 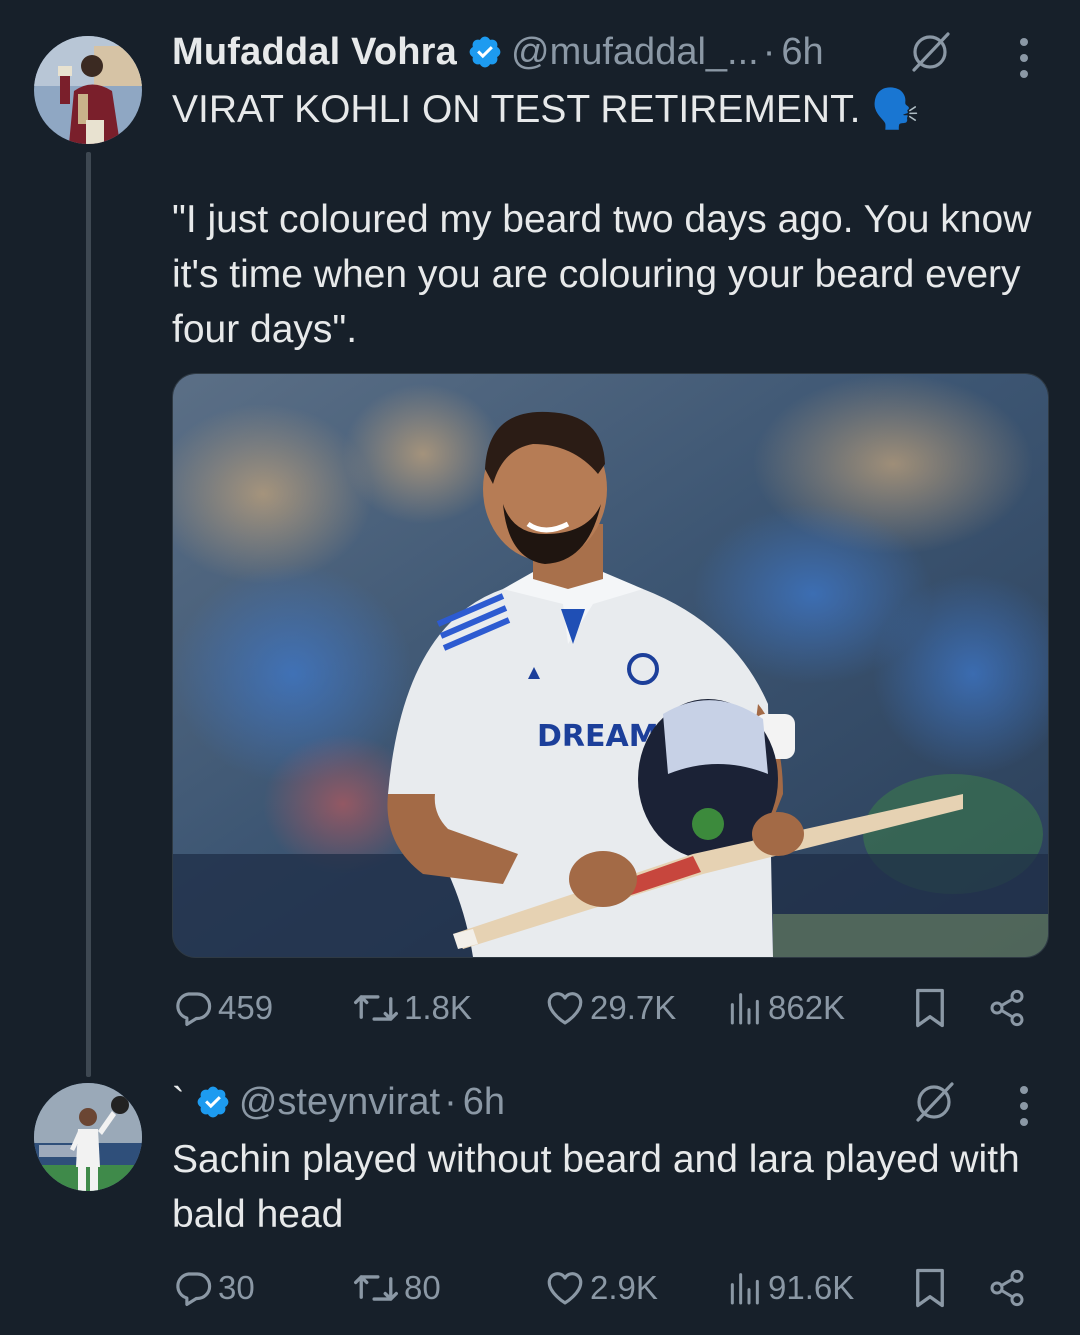 What do you see at coordinates (811, 1287) in the screenshot?
I see `views-count: 91.6K` at bounding box center [811, 1287].